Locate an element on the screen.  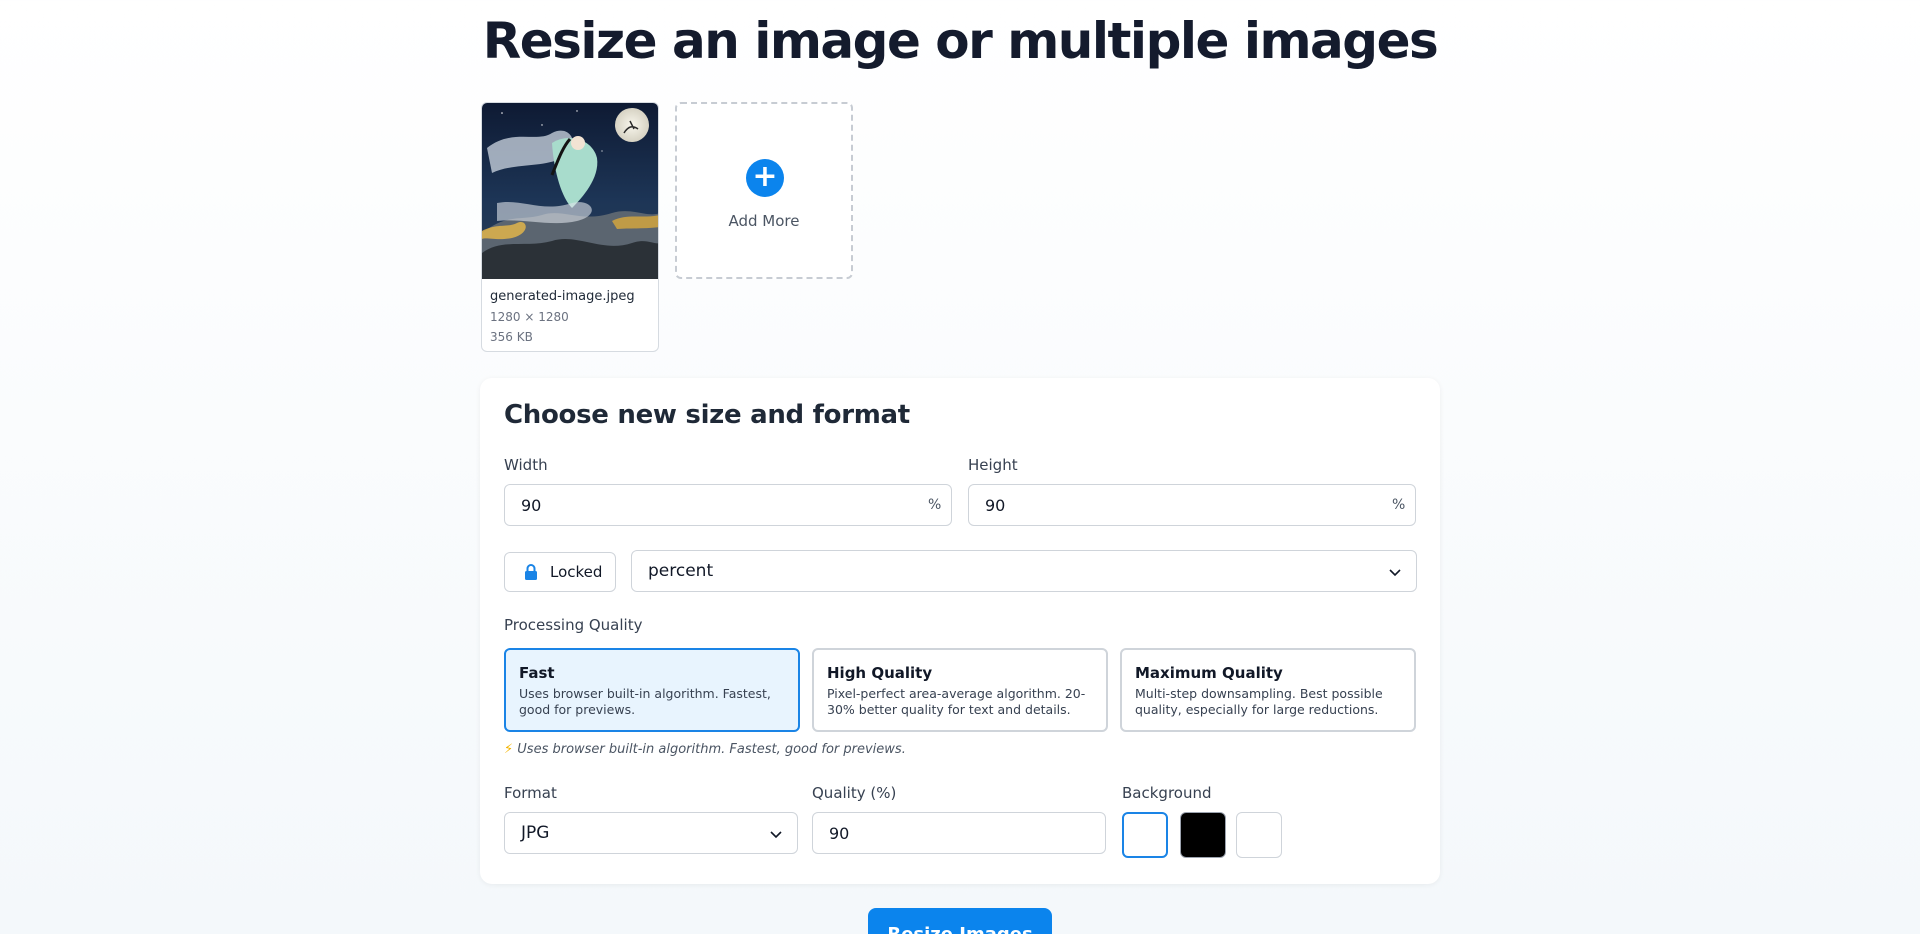
unit-select-value: percent is located at coordinates (681, 571).